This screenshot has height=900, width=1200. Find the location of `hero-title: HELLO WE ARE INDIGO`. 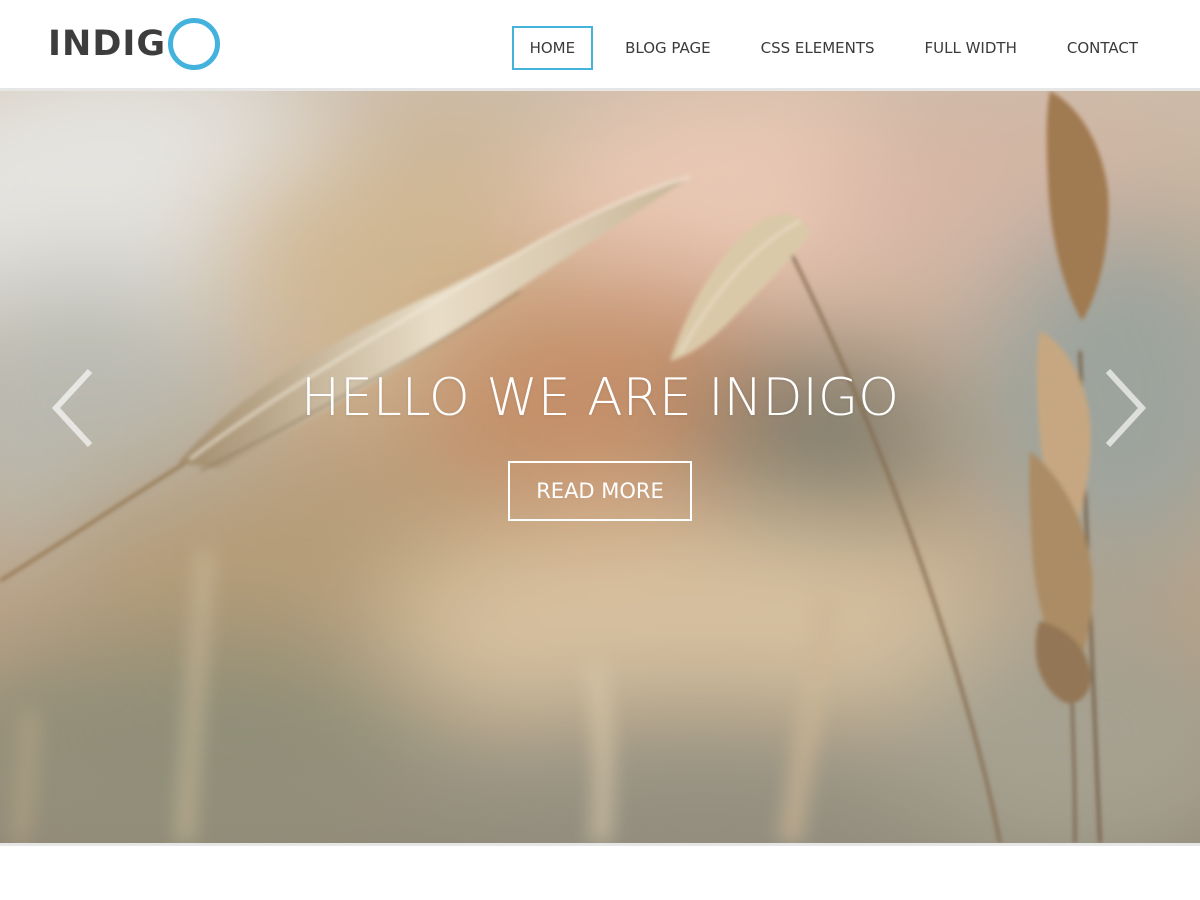

hero-title: HELLO WE ARE INDIGO is located at coordinates (600, 398).